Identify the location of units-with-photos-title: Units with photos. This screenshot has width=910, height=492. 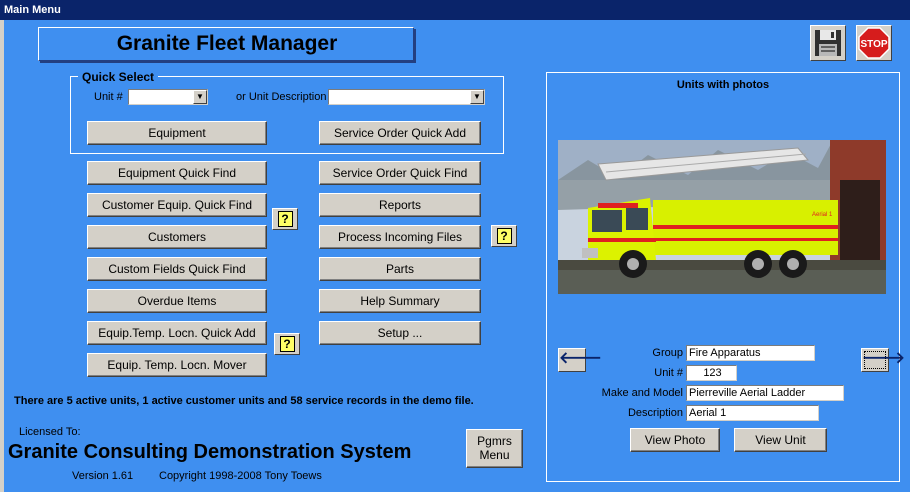
(723, 85).